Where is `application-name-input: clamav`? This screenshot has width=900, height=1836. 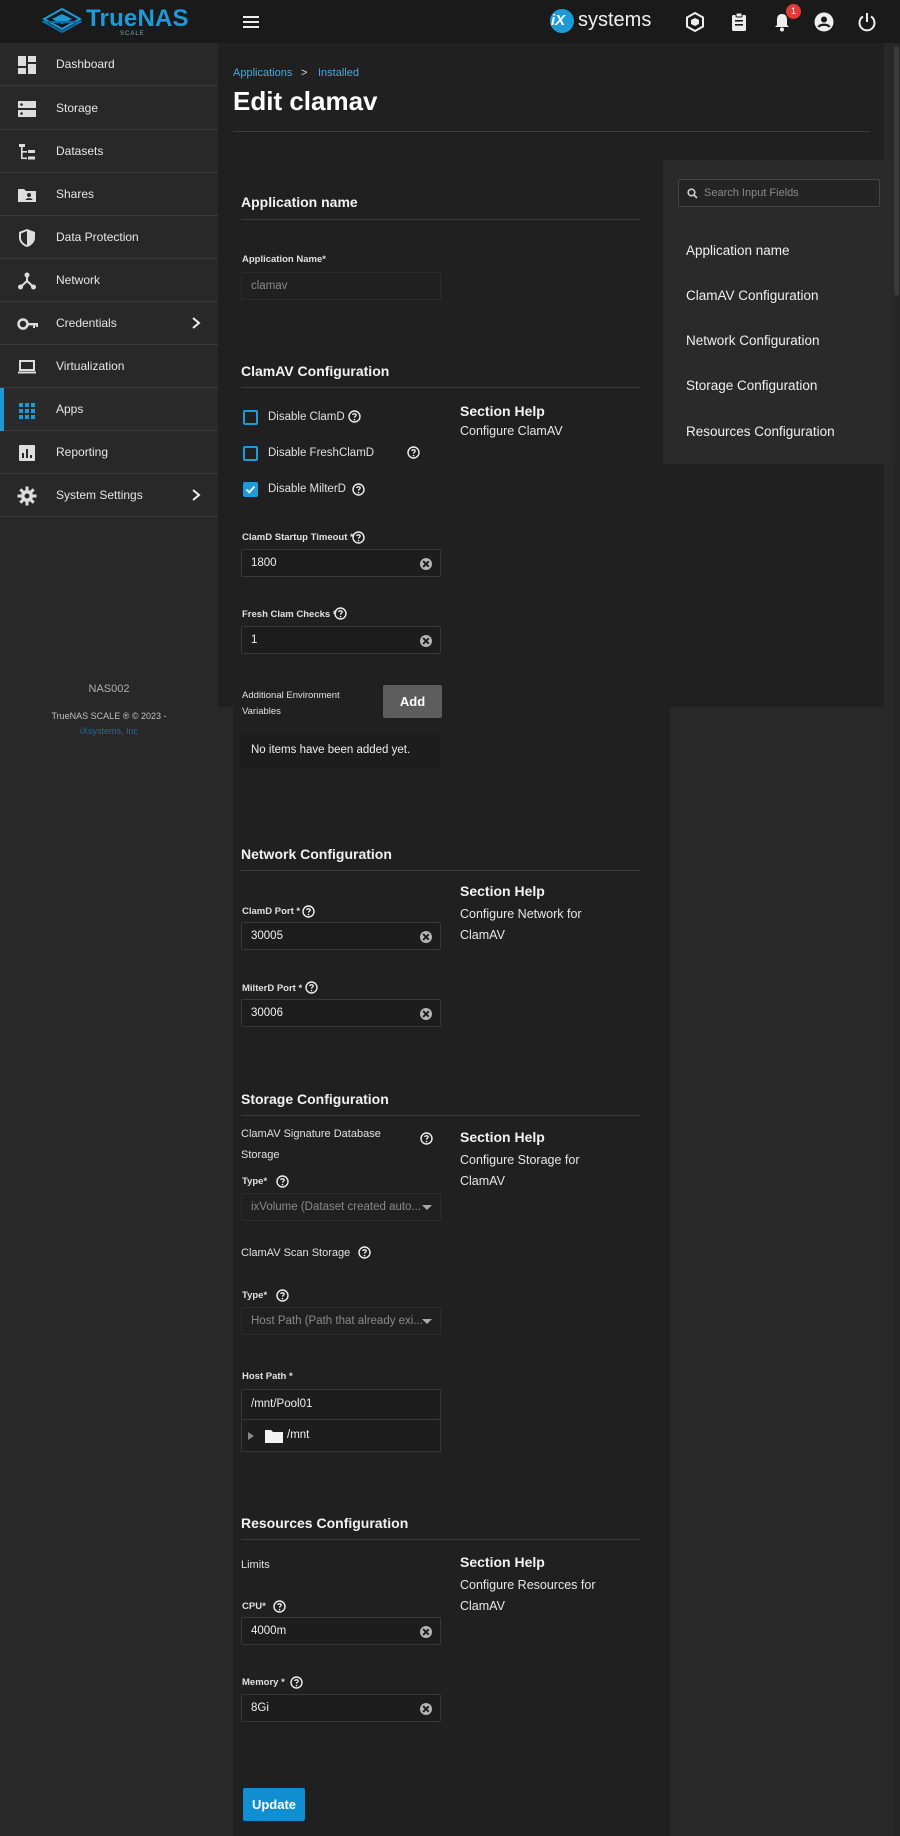
application-name-input: clamav is located at coordinates (341, 286).